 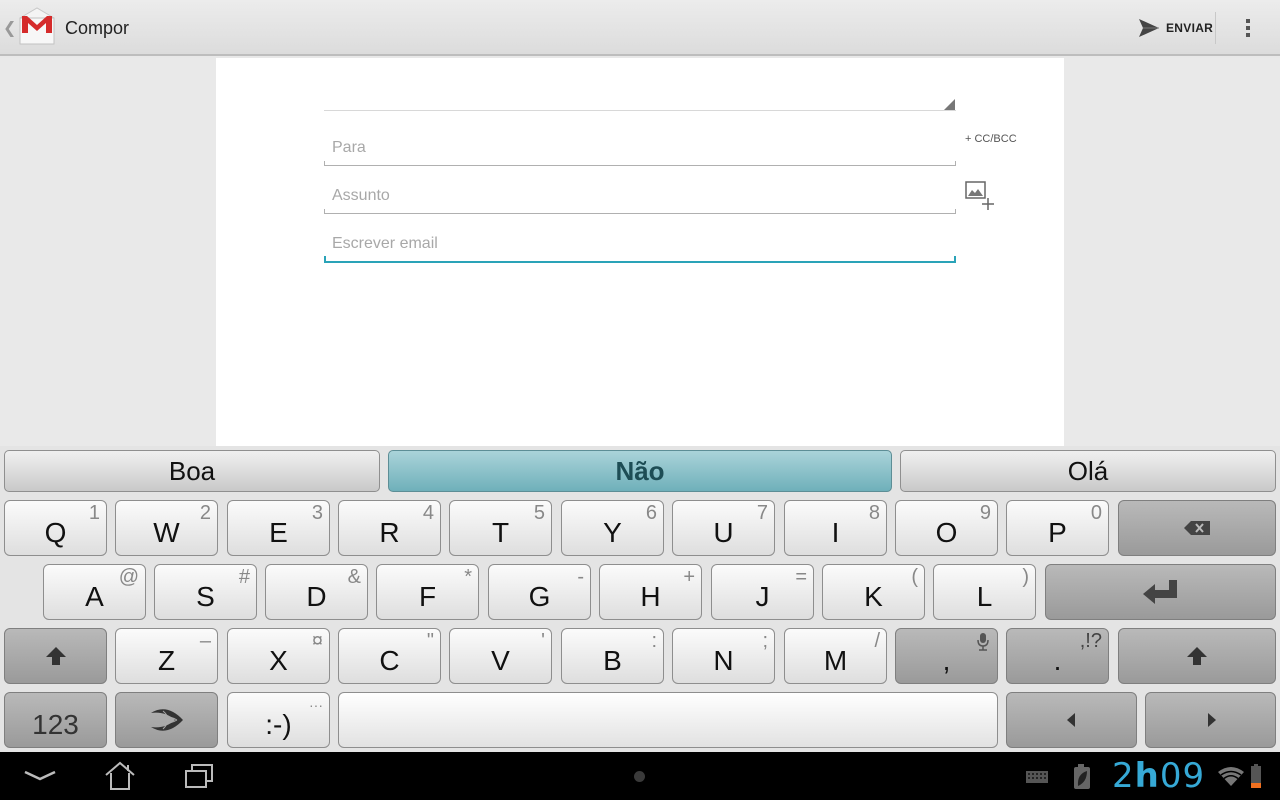 I want to click on enter-icon, so click(x=1159, y=592).